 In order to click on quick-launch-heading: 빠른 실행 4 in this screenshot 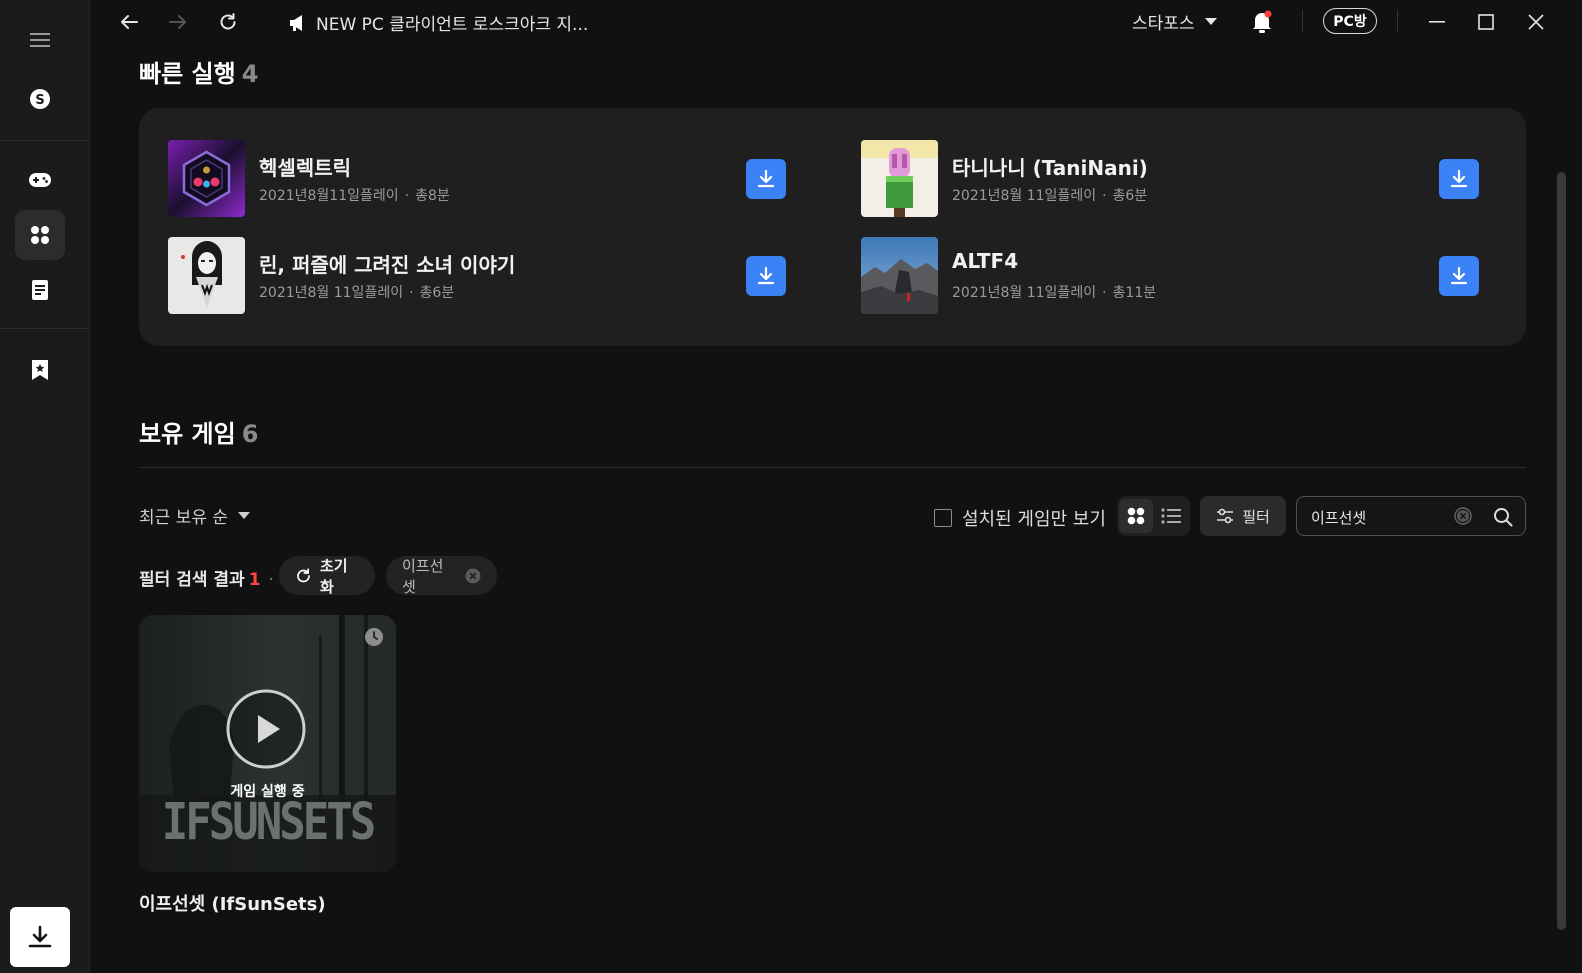, I will do `click(198, 71)`.